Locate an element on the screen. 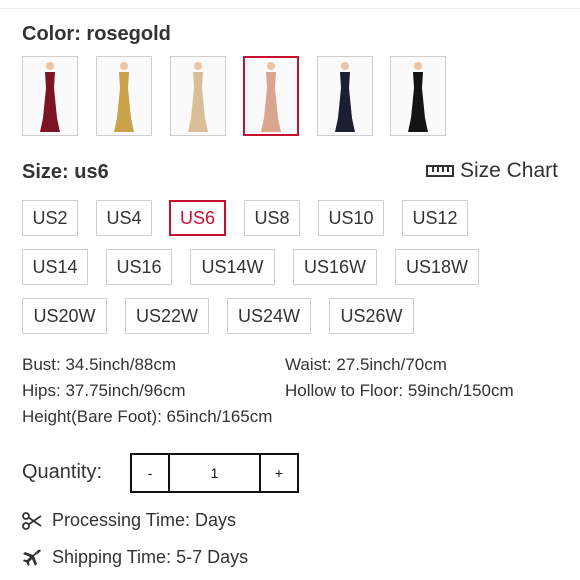 The height and width of the screenshot is (580, 580). color-swatch-navy is located at coordinates (345, 96).